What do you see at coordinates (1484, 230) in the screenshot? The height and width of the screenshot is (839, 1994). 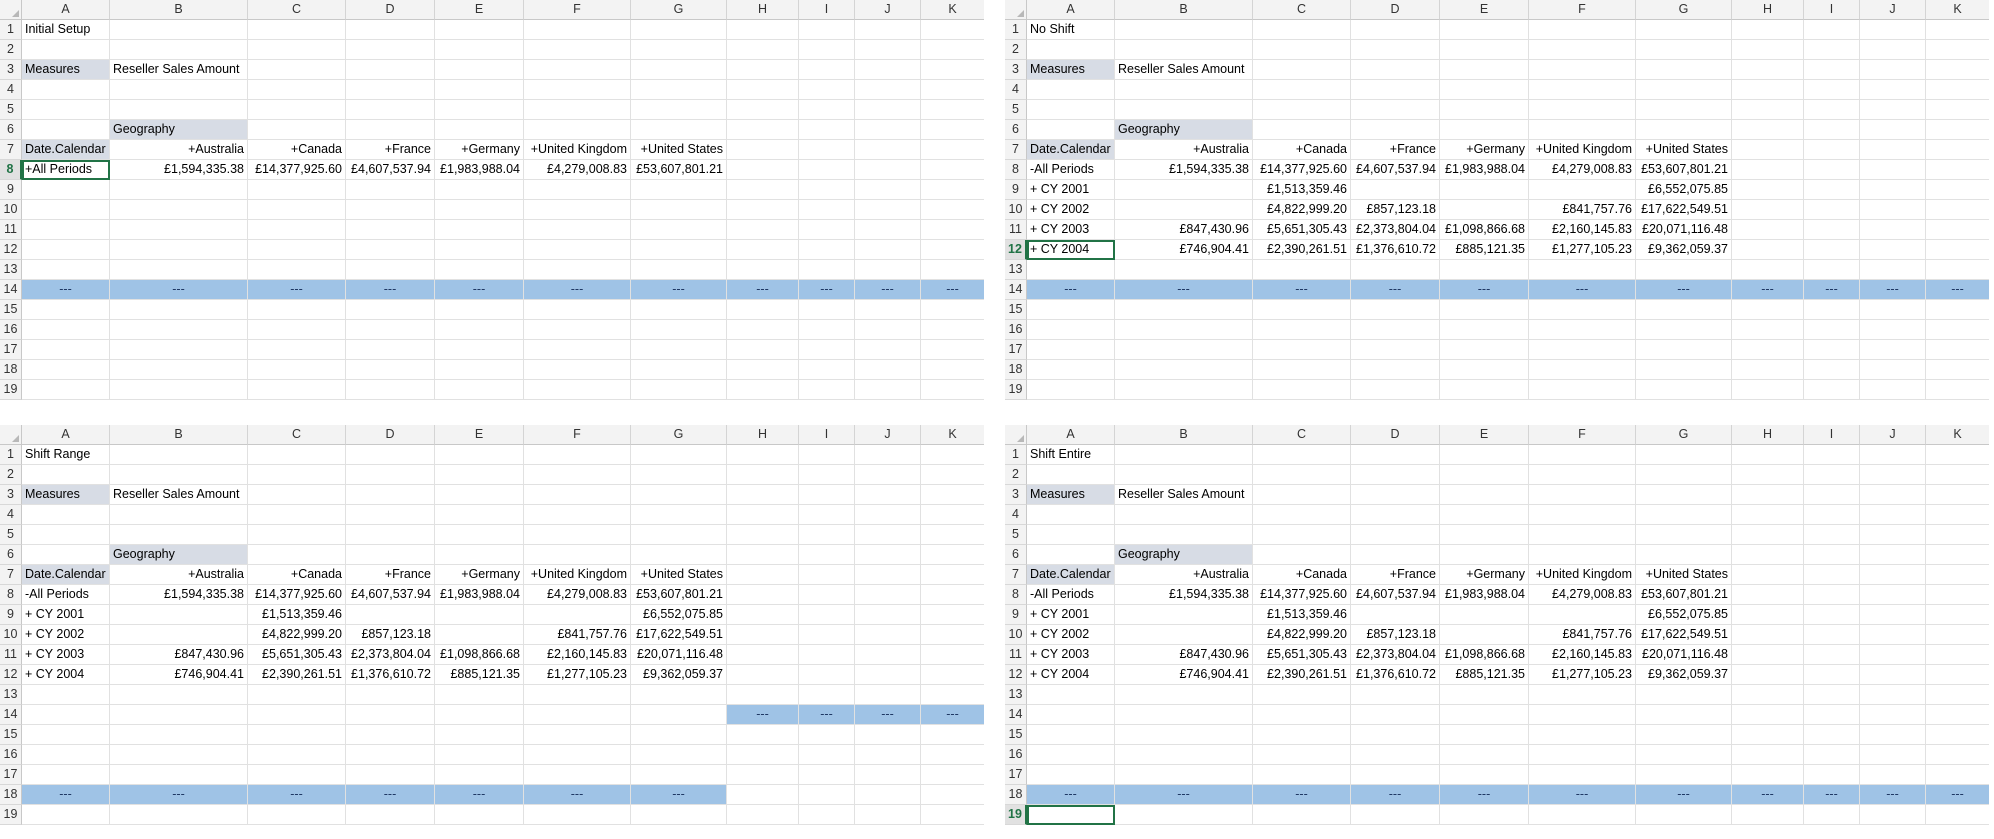 I see `year-value: £1,098,866.68` at bounding box center [1484, 230].